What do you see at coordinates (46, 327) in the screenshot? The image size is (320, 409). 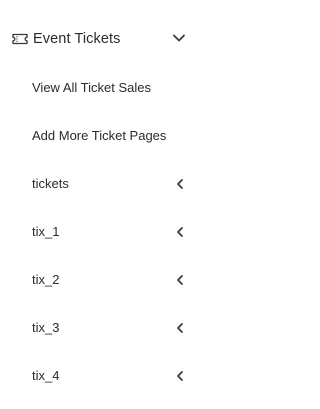 I see `menu-item-label: tix_3` at bounding box center [46, 327].